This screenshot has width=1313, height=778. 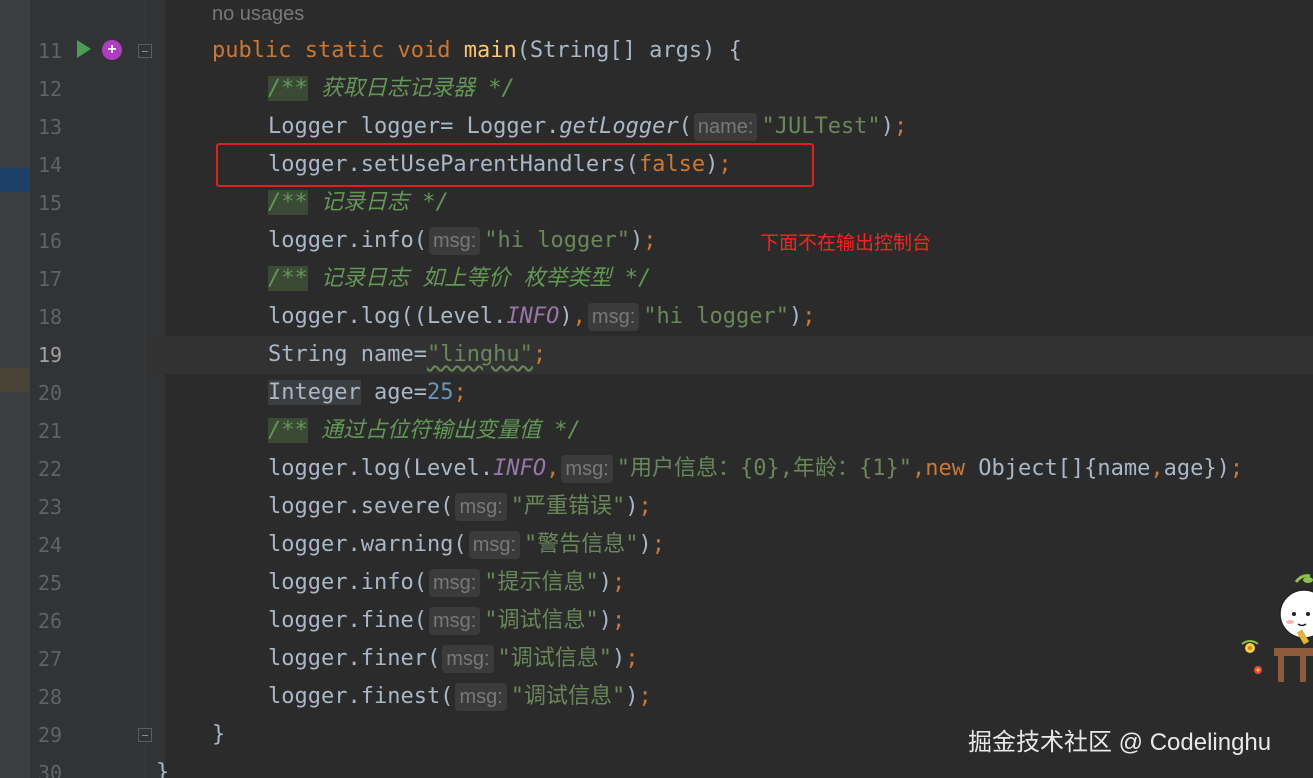 I want to click on type-name: Integer, so click(x=314, y=392).